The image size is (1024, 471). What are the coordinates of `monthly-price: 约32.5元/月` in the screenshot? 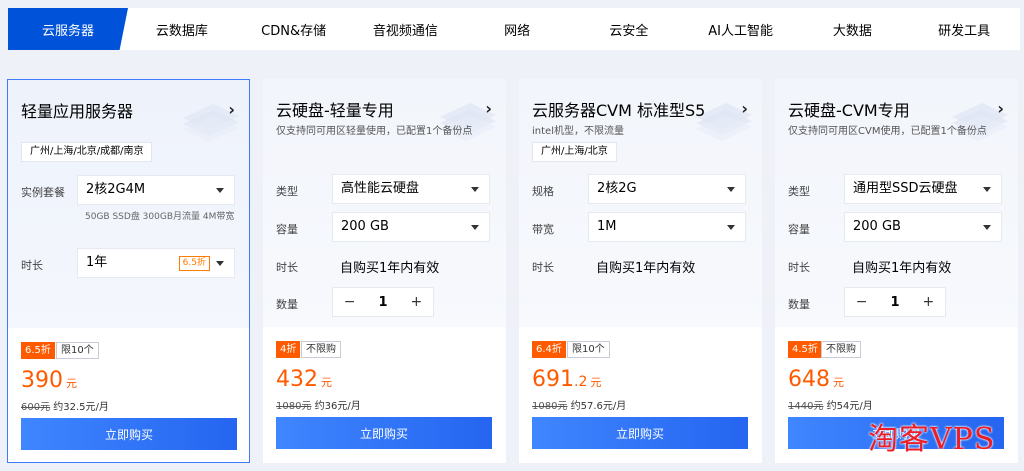 It's located at (81, 407).